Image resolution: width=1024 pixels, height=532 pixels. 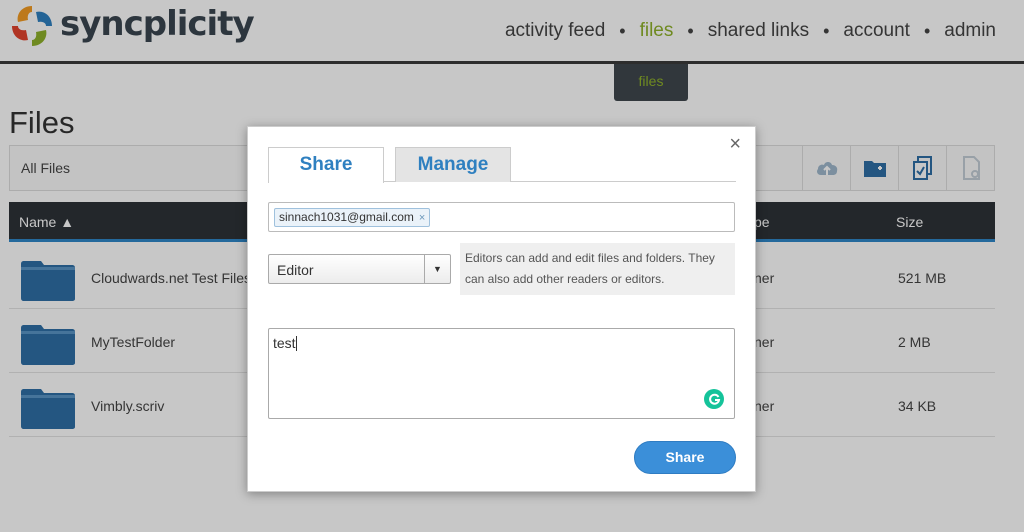 What do you see at coordinates (295, 270) in the screenshot?
I see `role-select-value: Editor` at bounding box center [295, 270].